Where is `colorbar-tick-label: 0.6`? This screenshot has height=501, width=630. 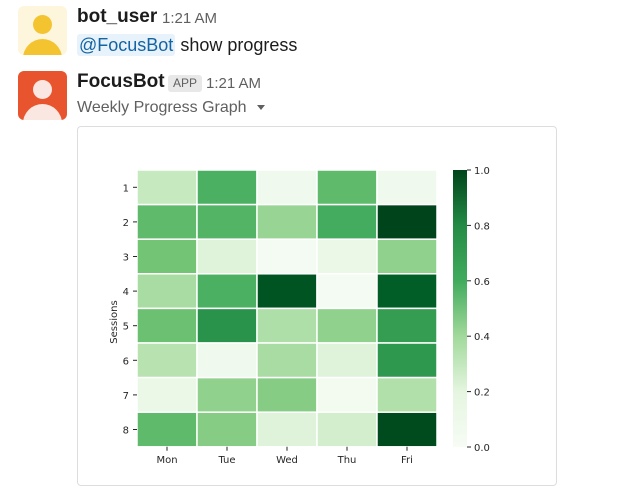 colorbar-tick-label: 0.6 is located at coordinates (482, 282).